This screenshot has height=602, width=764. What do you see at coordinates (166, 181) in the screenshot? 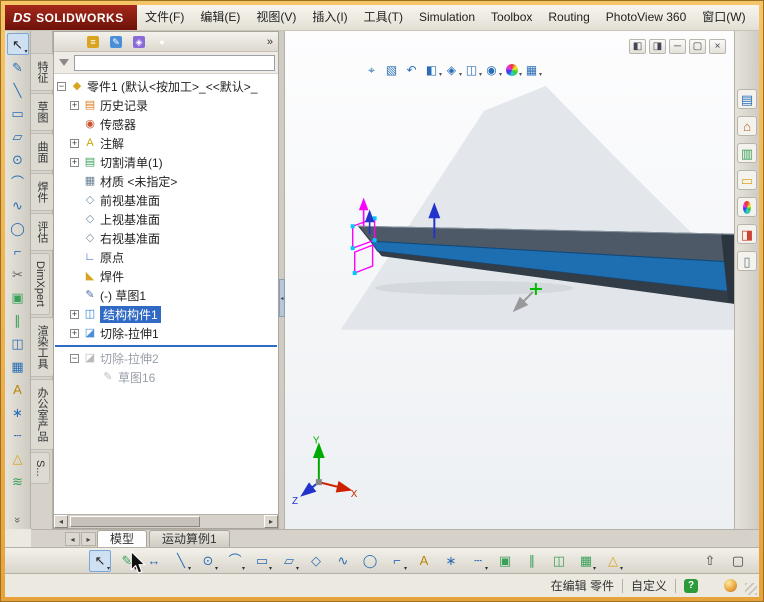
I see `tree-item: ▦ 材质 <未指定>` at bounding box center [166, 181].